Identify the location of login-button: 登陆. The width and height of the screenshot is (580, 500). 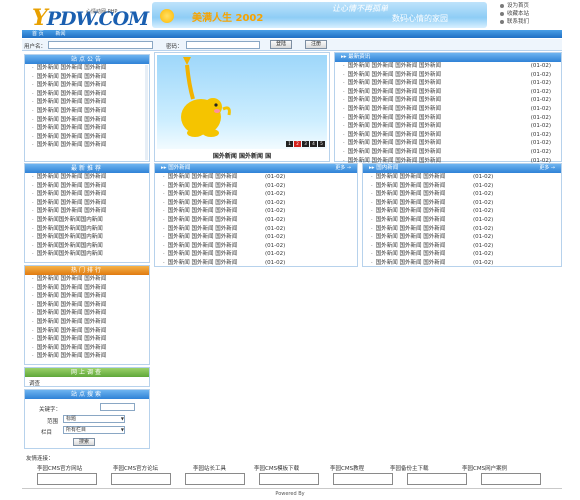
(281, 44).